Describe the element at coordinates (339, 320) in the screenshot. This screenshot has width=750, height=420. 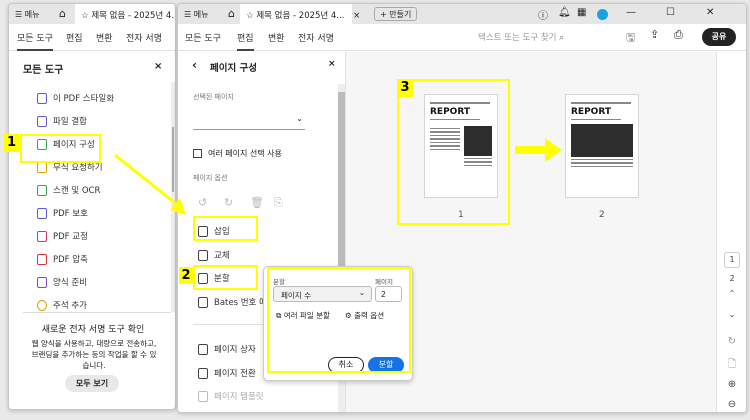
I see `annotation-box-split-popup` at that location.